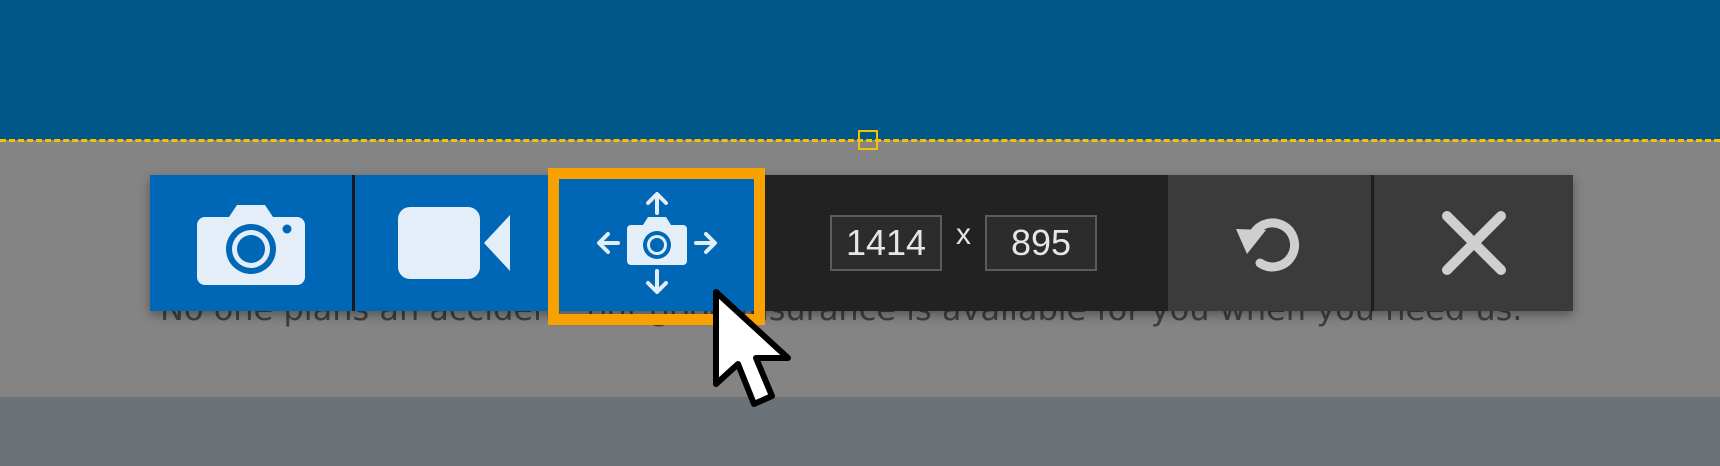 This screenshot has height=466, width=1720. Describe the element at coordinates (752, 348) in the screenshot. I see `mouse-pointer-icon` at that location.